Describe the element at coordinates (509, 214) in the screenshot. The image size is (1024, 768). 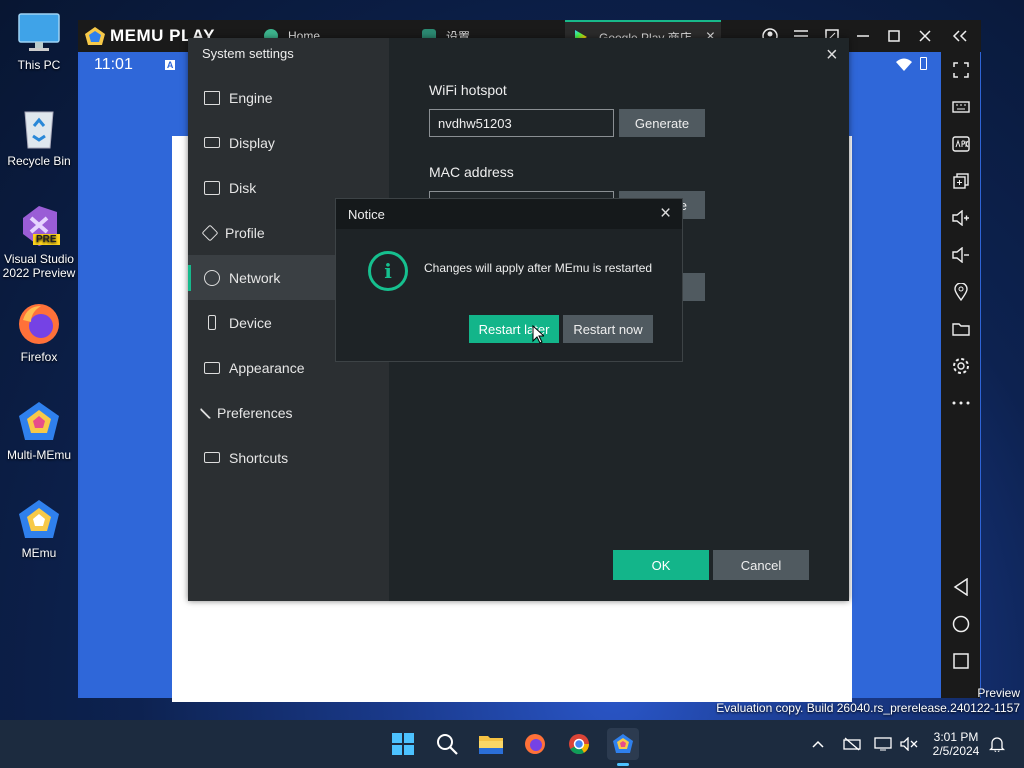
I see `notice-header: Notice` at that location.